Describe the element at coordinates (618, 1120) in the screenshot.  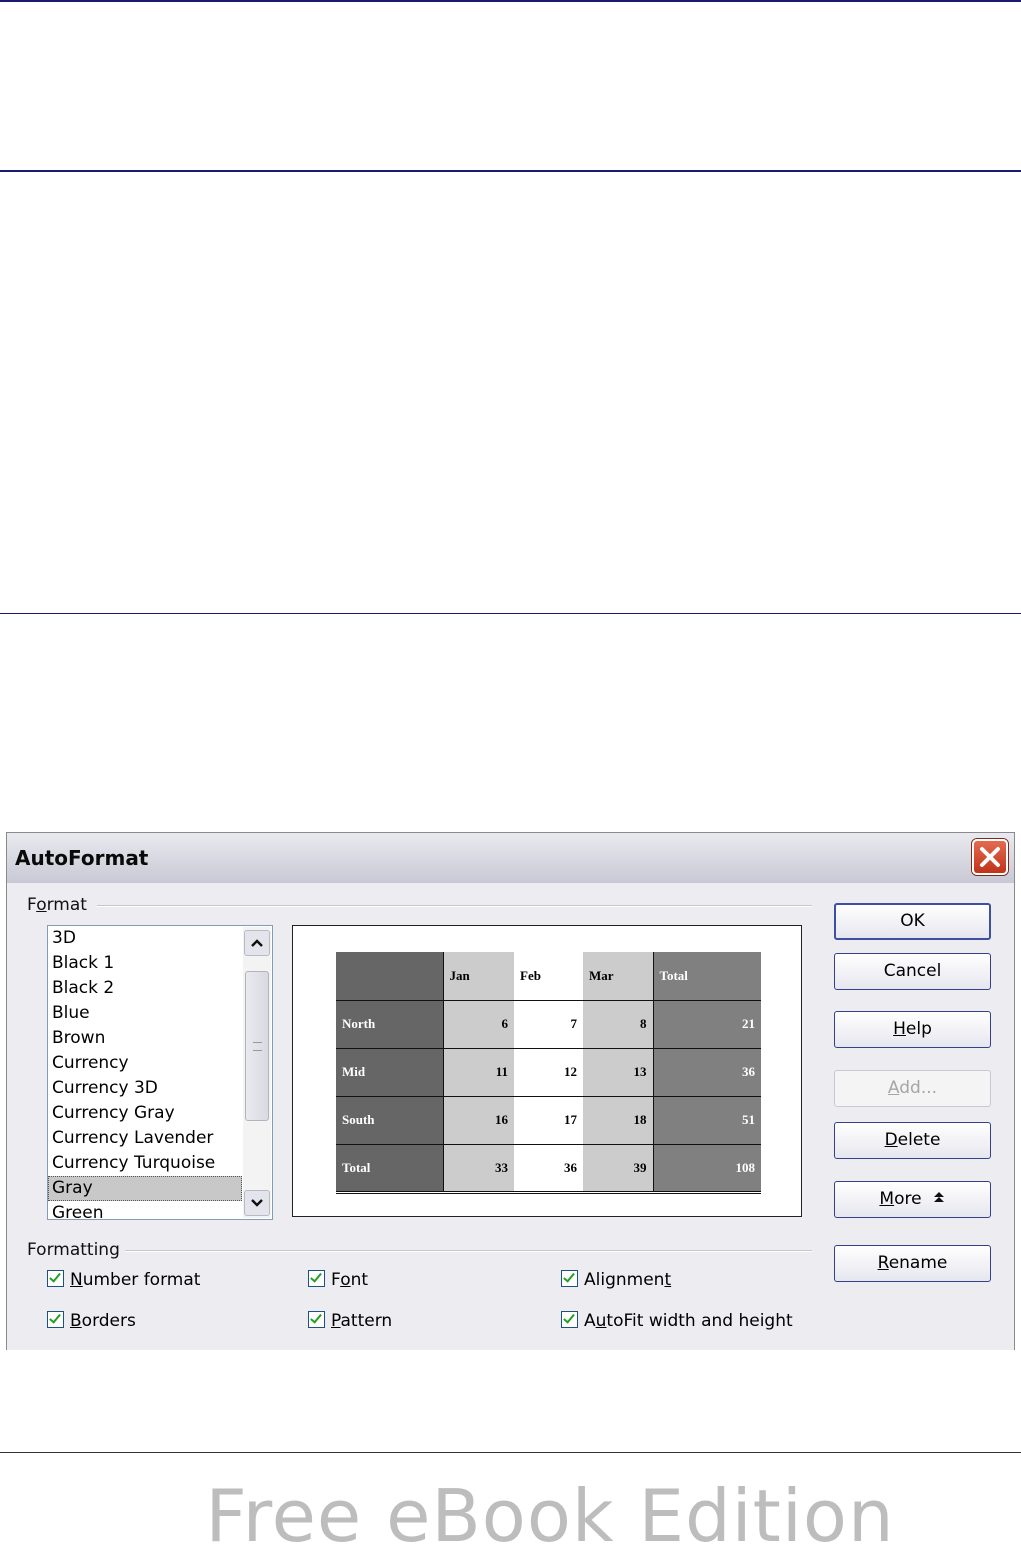
I see `preview-cell: 18` at that location.